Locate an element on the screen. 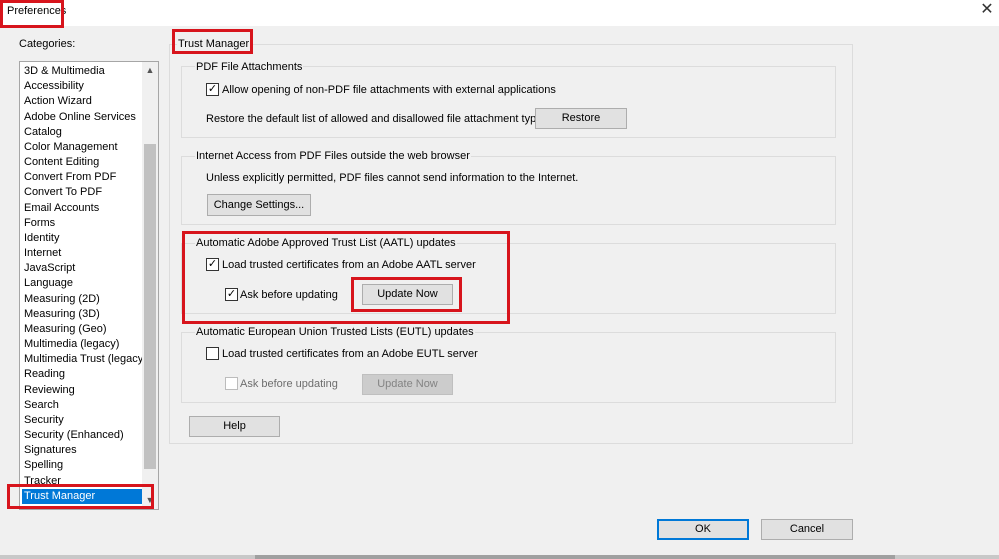 This screenshot has width=999, height=559. scroll-down-icon: ▼ is located at coordinates (150, 500).